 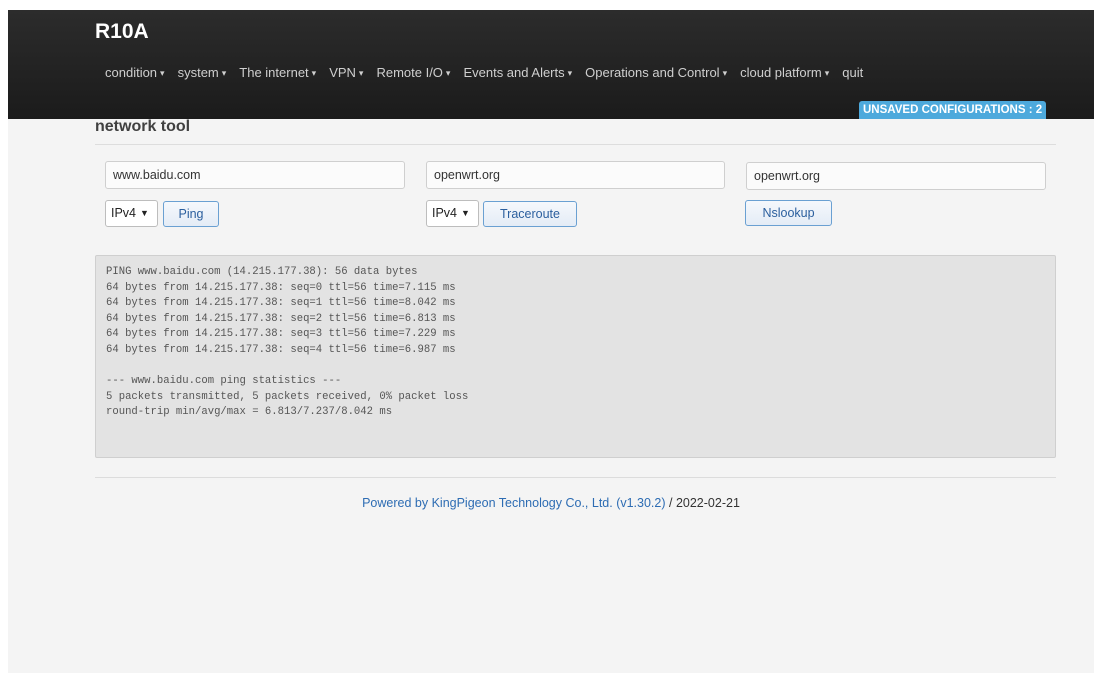 I want to click on page-title: network tool, so click(x=143, y=126).